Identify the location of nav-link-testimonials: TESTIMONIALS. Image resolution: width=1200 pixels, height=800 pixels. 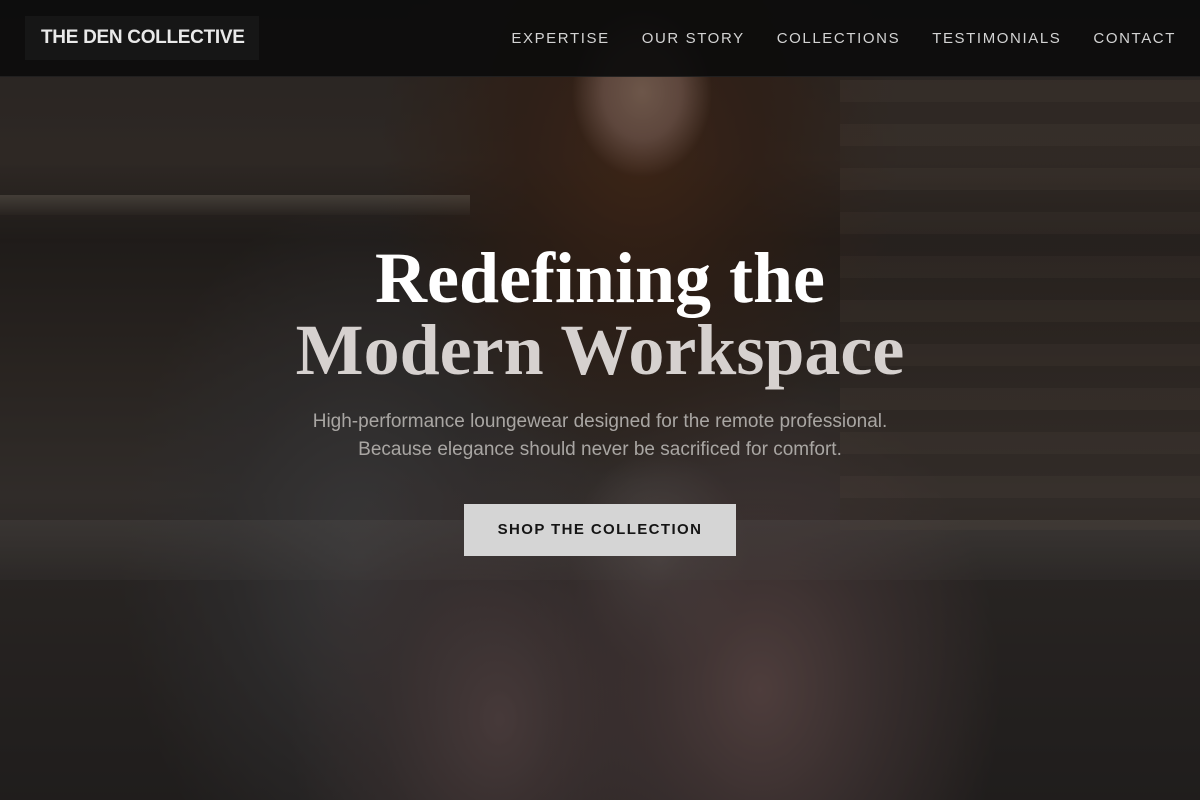
(996, 38).